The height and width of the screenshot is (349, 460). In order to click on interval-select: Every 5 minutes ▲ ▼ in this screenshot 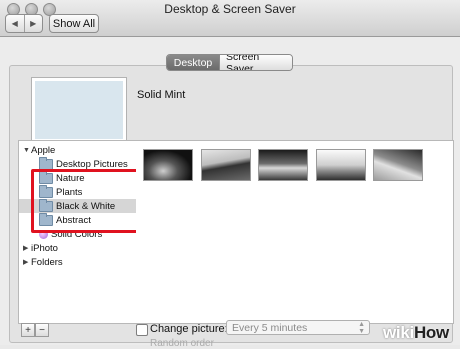, I will do `click(298, 327)`.